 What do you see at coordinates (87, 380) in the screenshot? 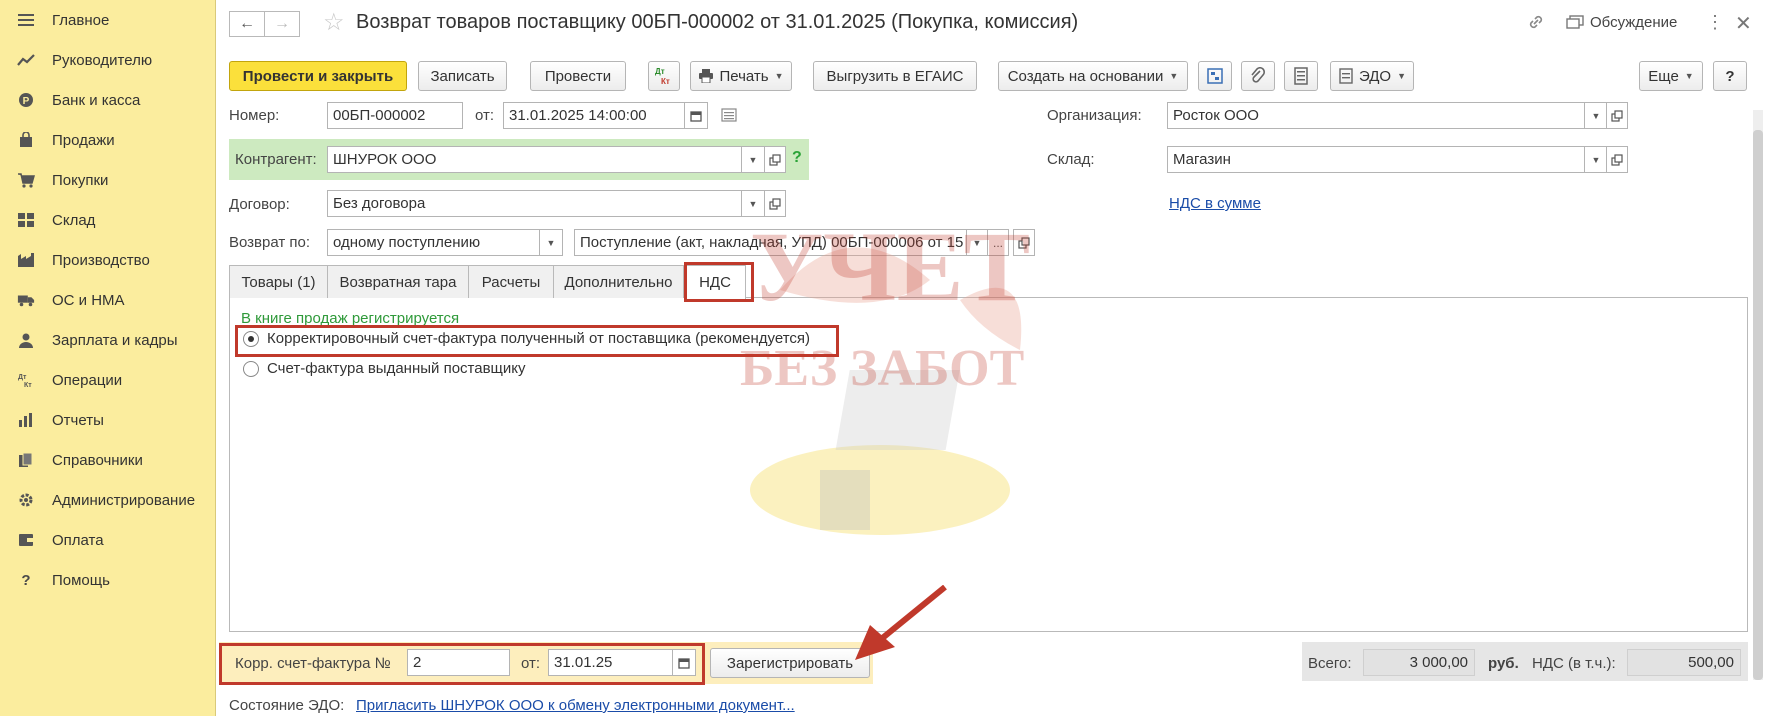
I see `sidebar-item-label: Операции` at bounding box center [87, 380].